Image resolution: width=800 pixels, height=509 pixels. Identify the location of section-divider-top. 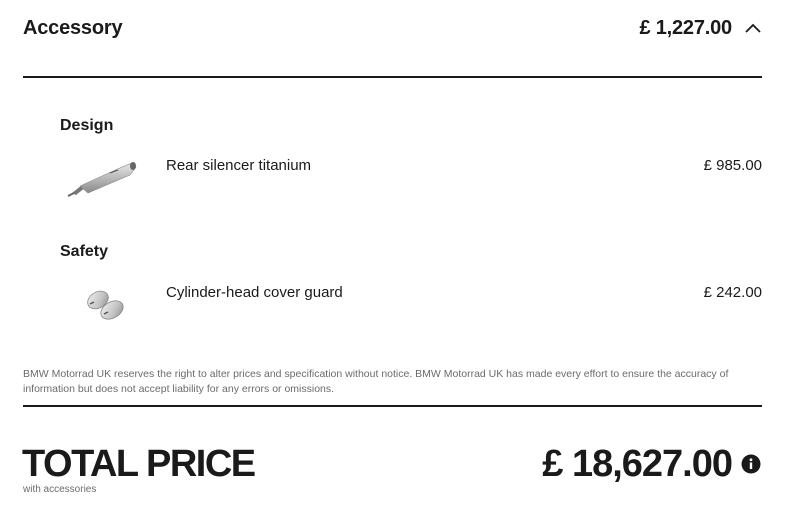
(392, 77).